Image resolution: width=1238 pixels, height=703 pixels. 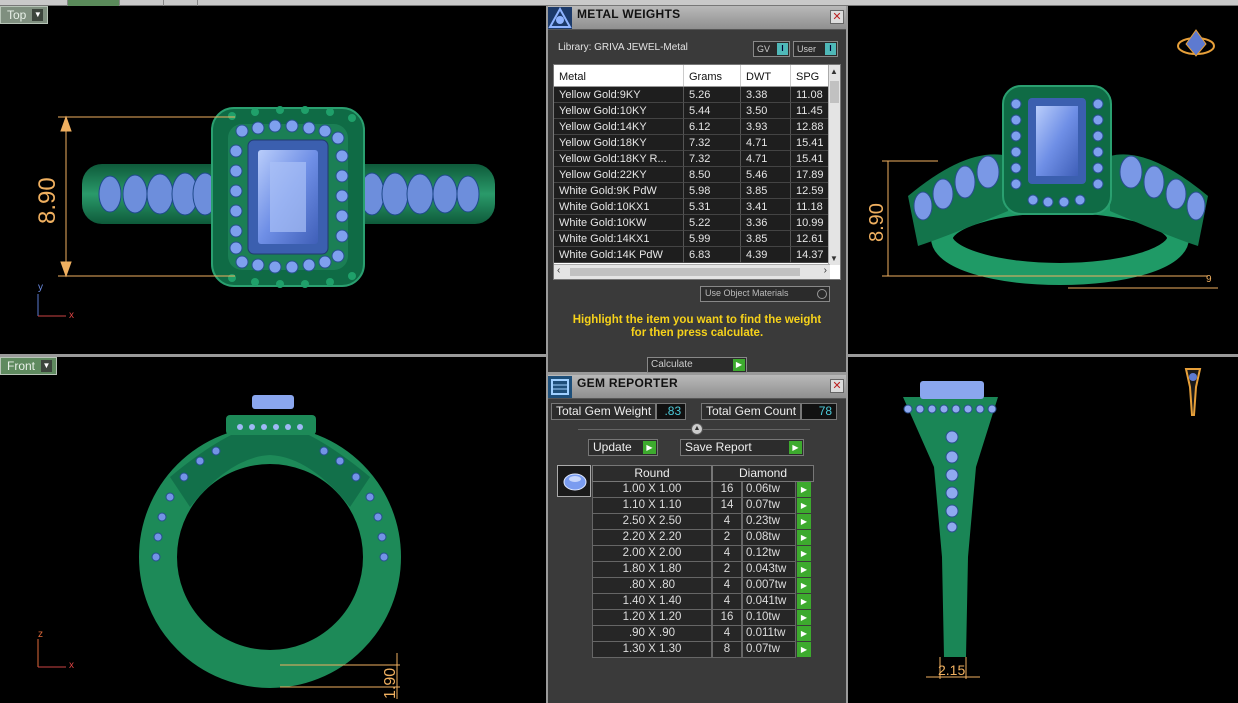 I want to click on metal-weights-logo-icon, so click(x=560, y=18).